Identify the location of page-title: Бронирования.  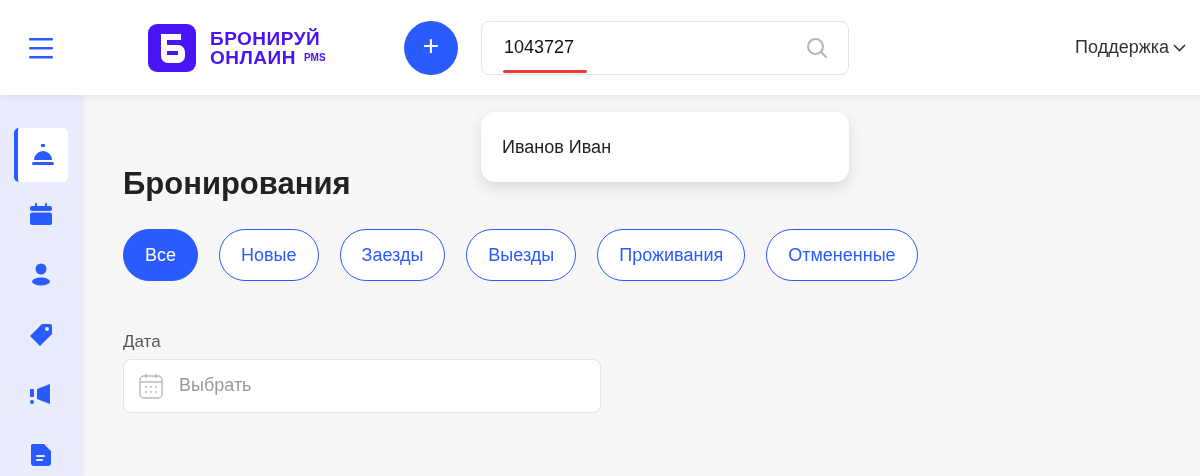
(237, 184).